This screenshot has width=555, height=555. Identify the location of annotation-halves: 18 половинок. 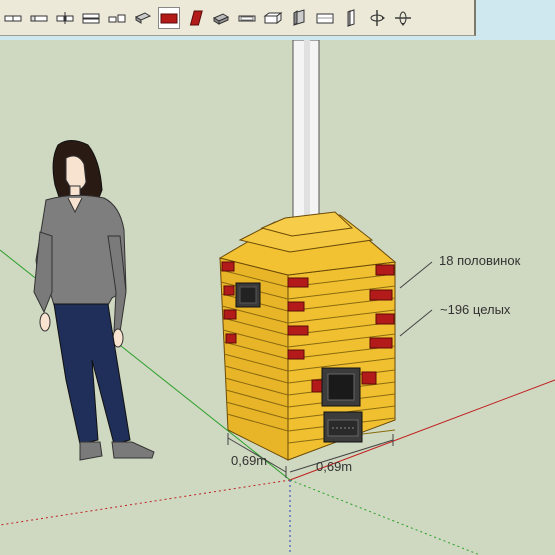
(480, 260).